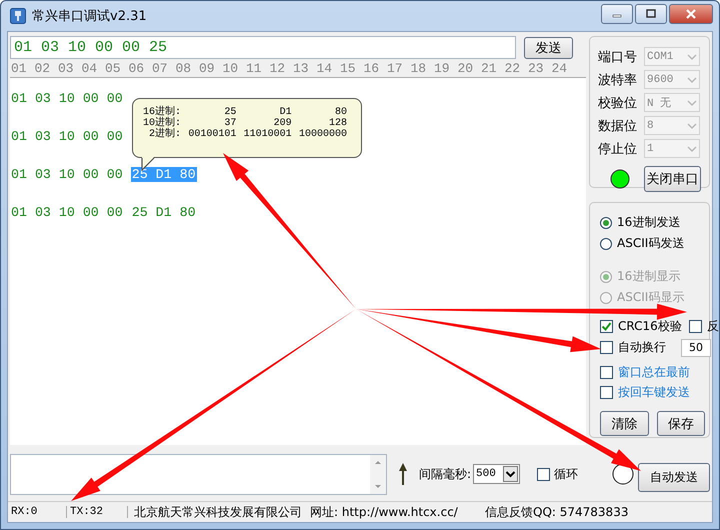 The width and height of the screenshot is (720, 530). I want to click on line-length-field: 50, so click(696, 347).